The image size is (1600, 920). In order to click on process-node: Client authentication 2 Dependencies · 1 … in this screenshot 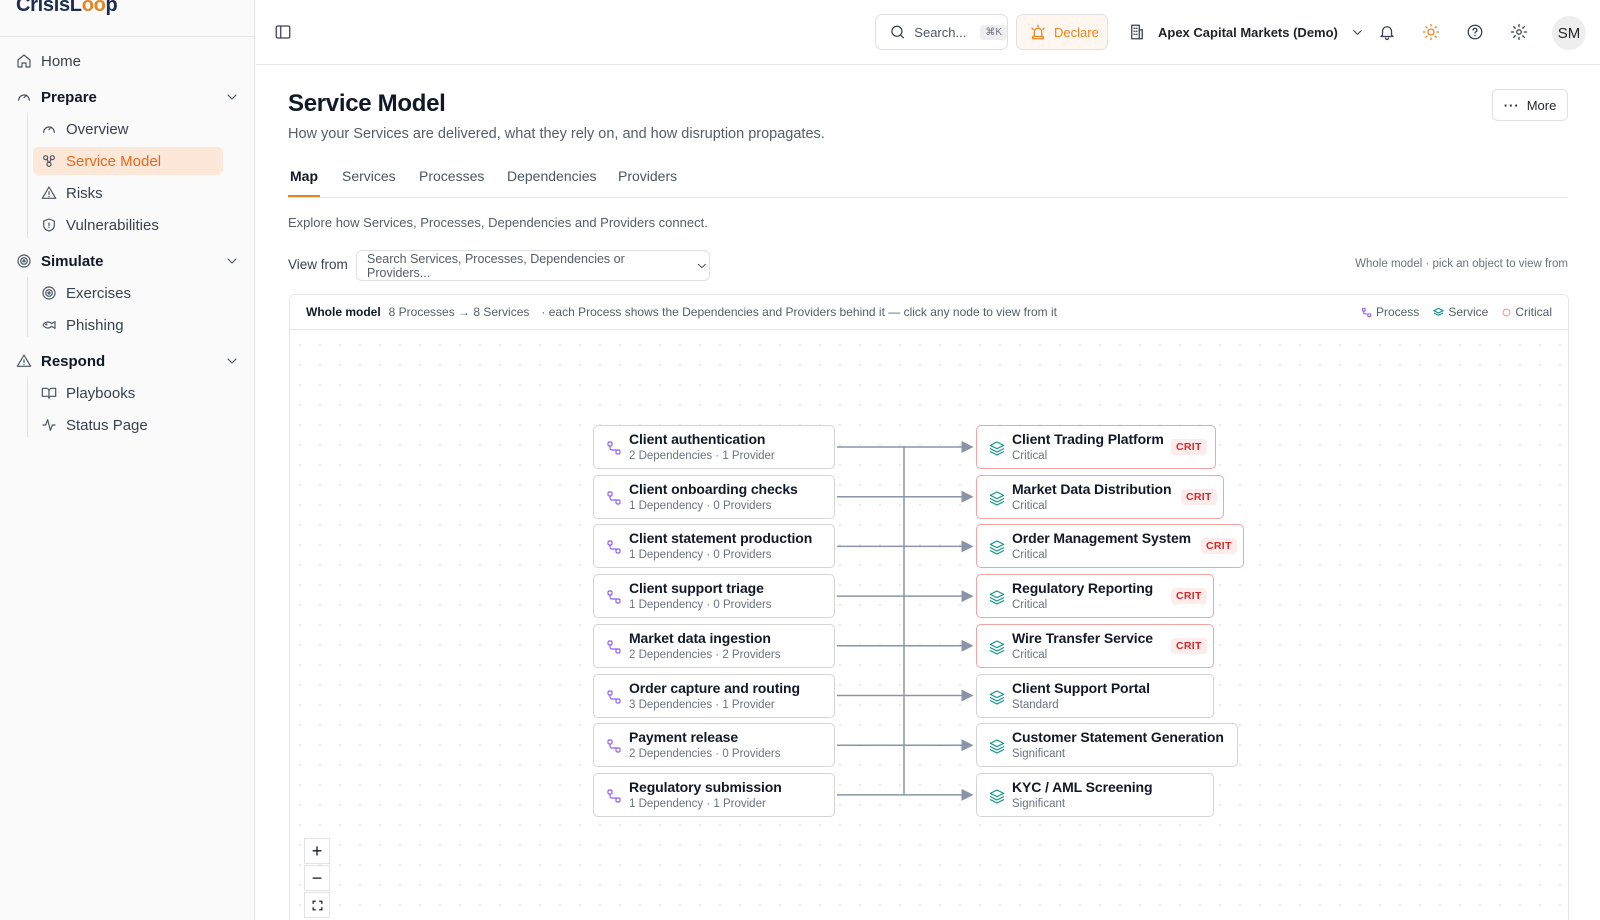, I will do `click(714, 447)`.